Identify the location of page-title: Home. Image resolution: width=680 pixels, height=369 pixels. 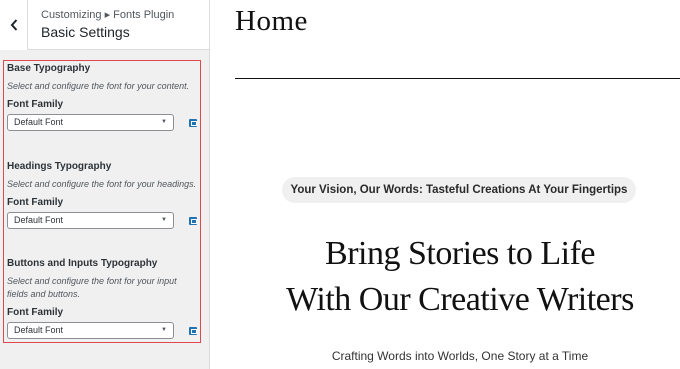
(271, 21).